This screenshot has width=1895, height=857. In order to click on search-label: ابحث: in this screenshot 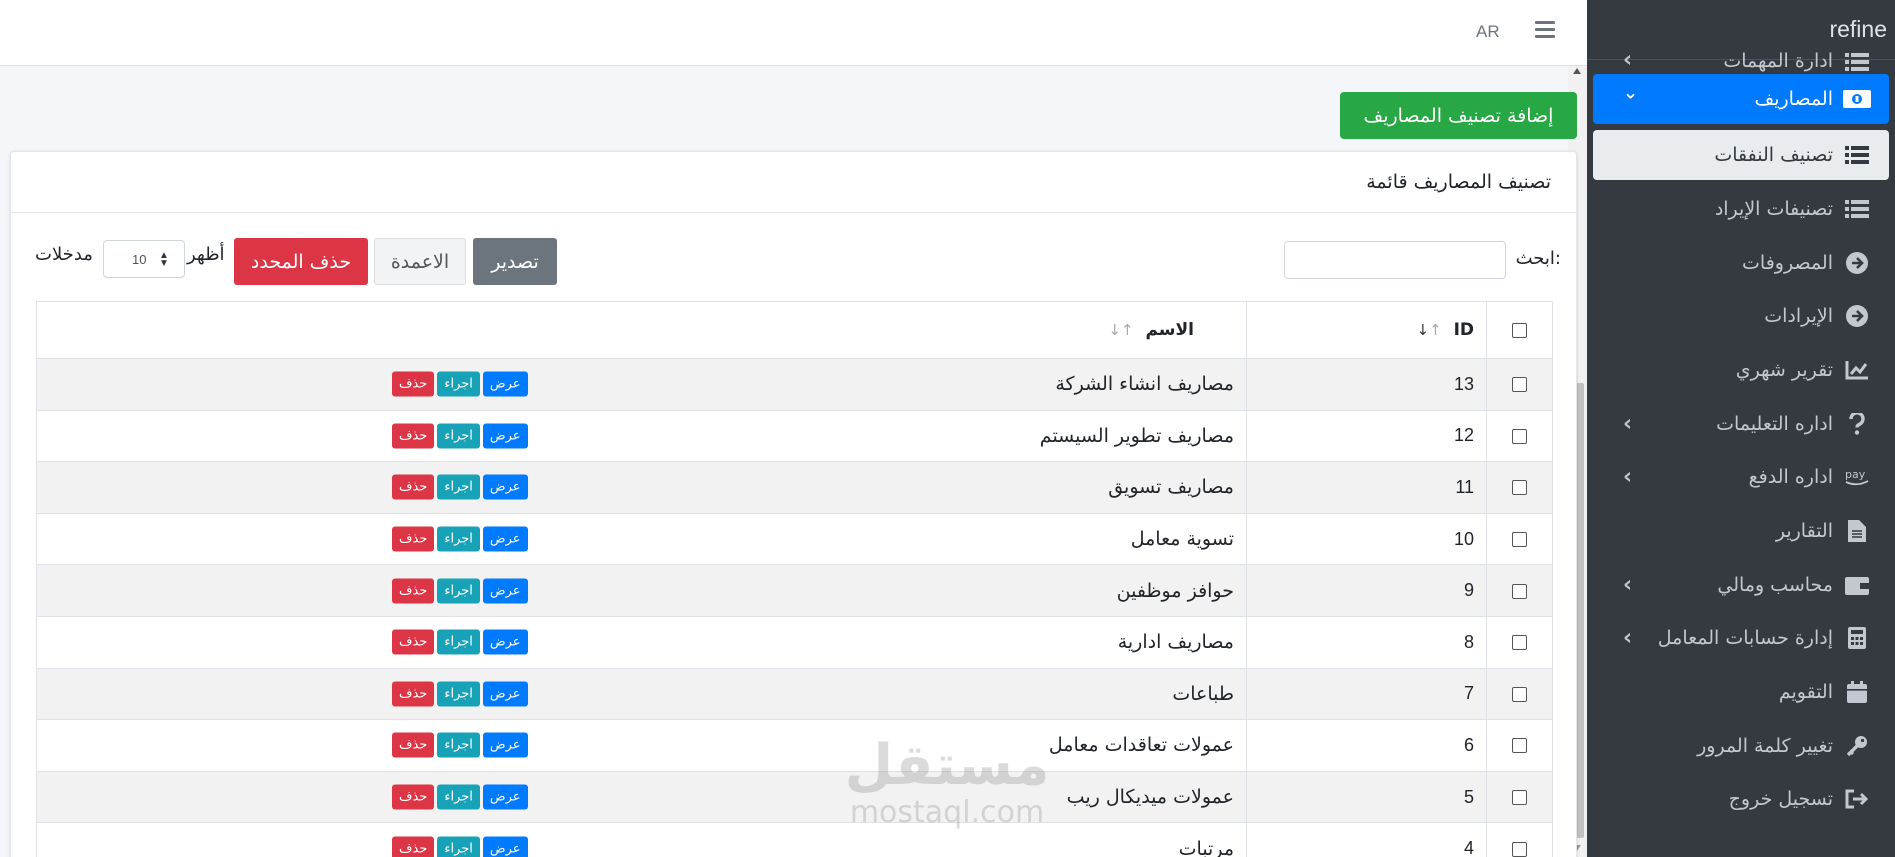, I will do `click(1538, 258)`.